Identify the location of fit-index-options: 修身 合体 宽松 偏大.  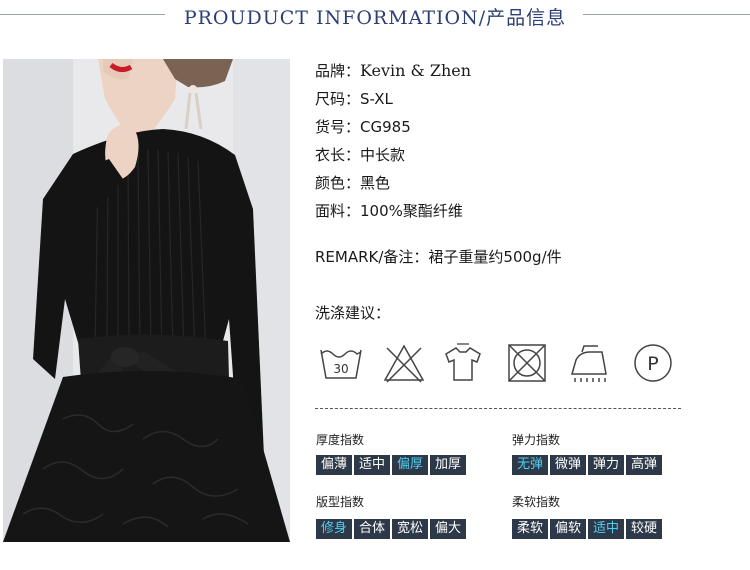
(391, 529).